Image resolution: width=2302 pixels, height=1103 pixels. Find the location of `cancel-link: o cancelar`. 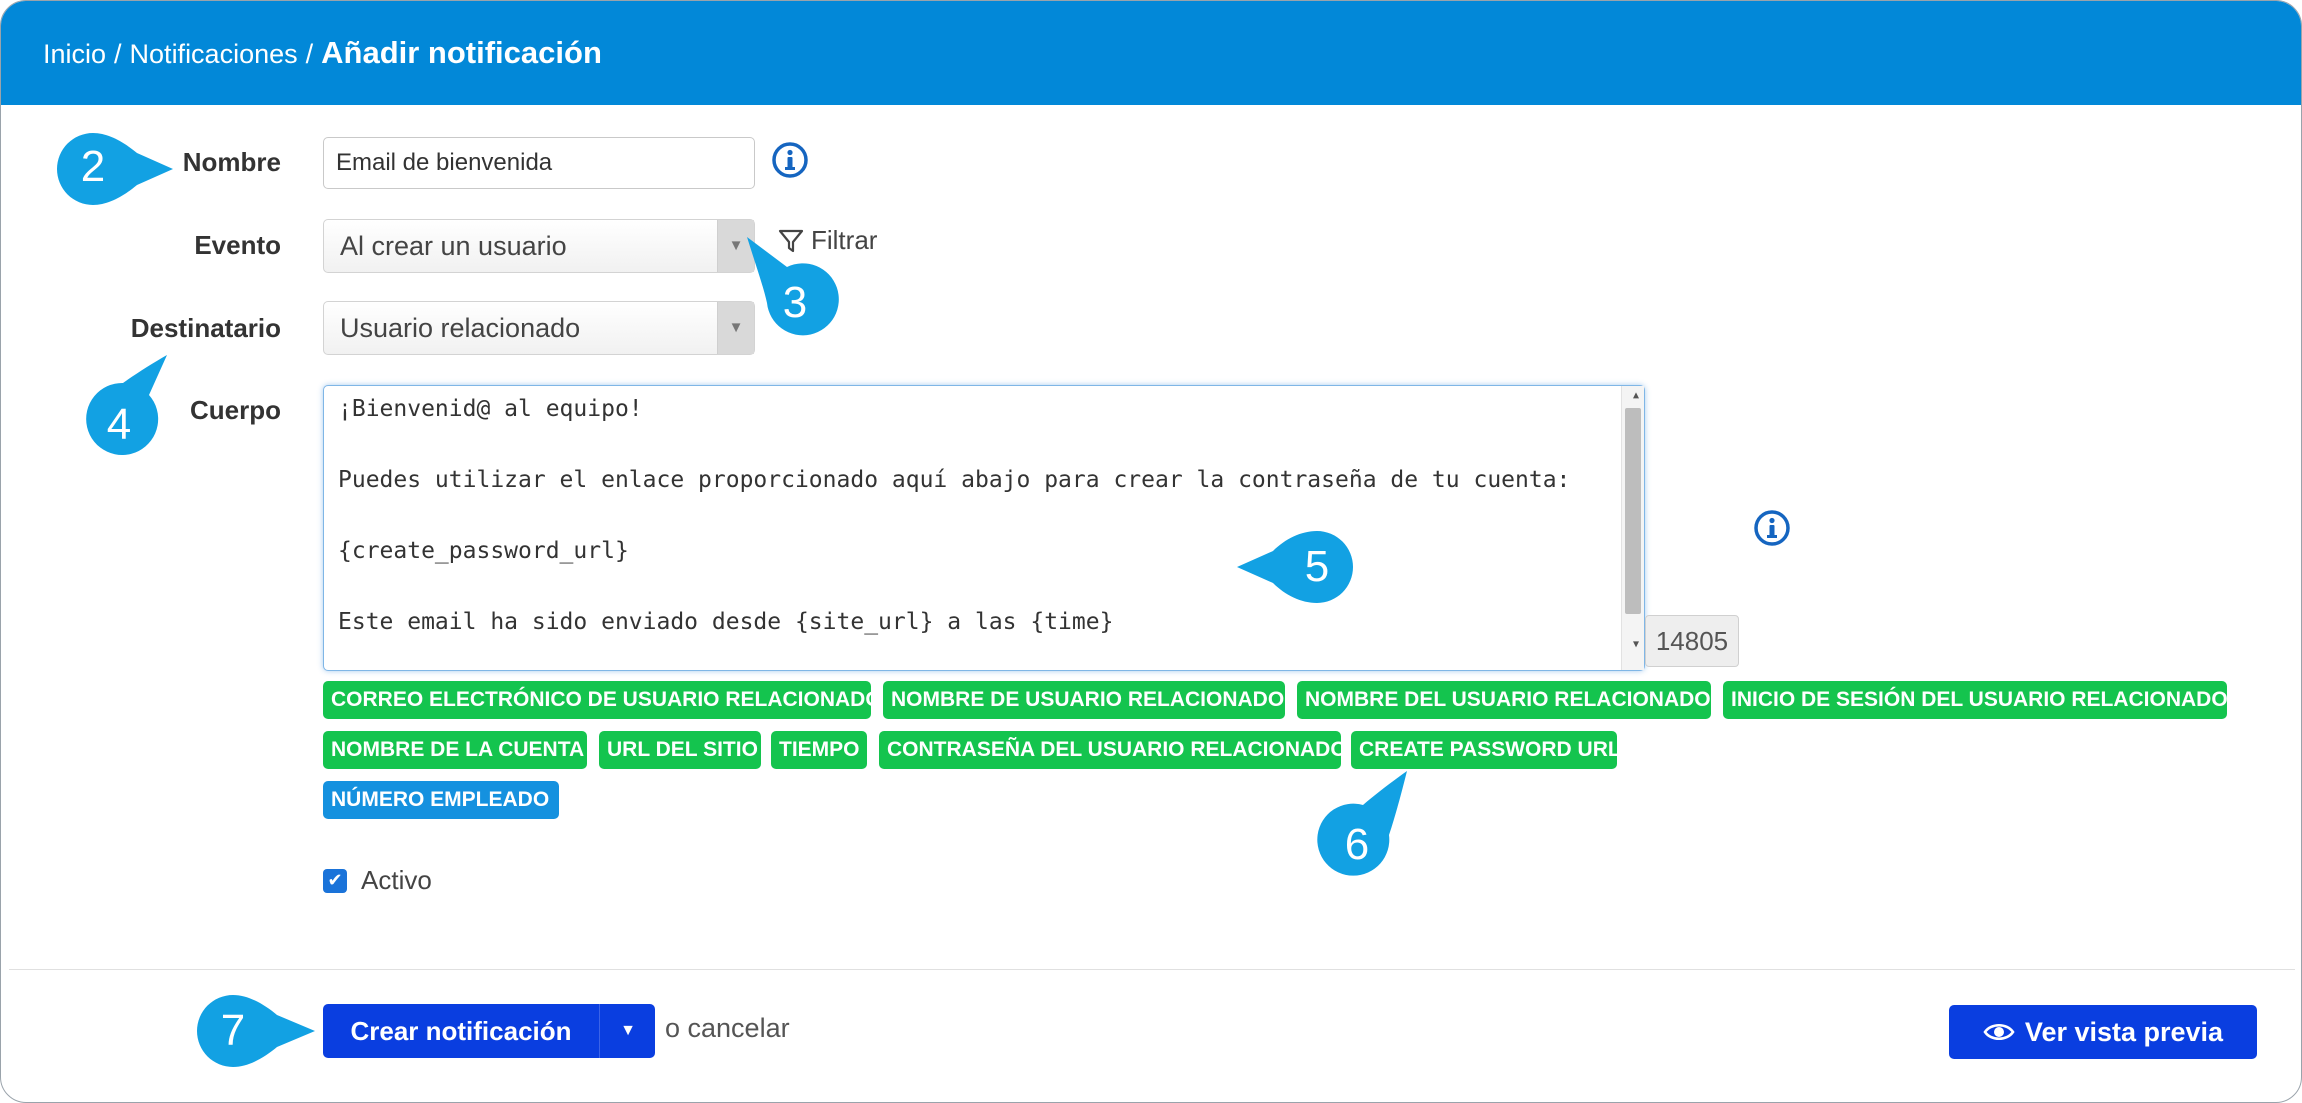

cancel-link: o cancelar is located at coordinates (727, 1028).